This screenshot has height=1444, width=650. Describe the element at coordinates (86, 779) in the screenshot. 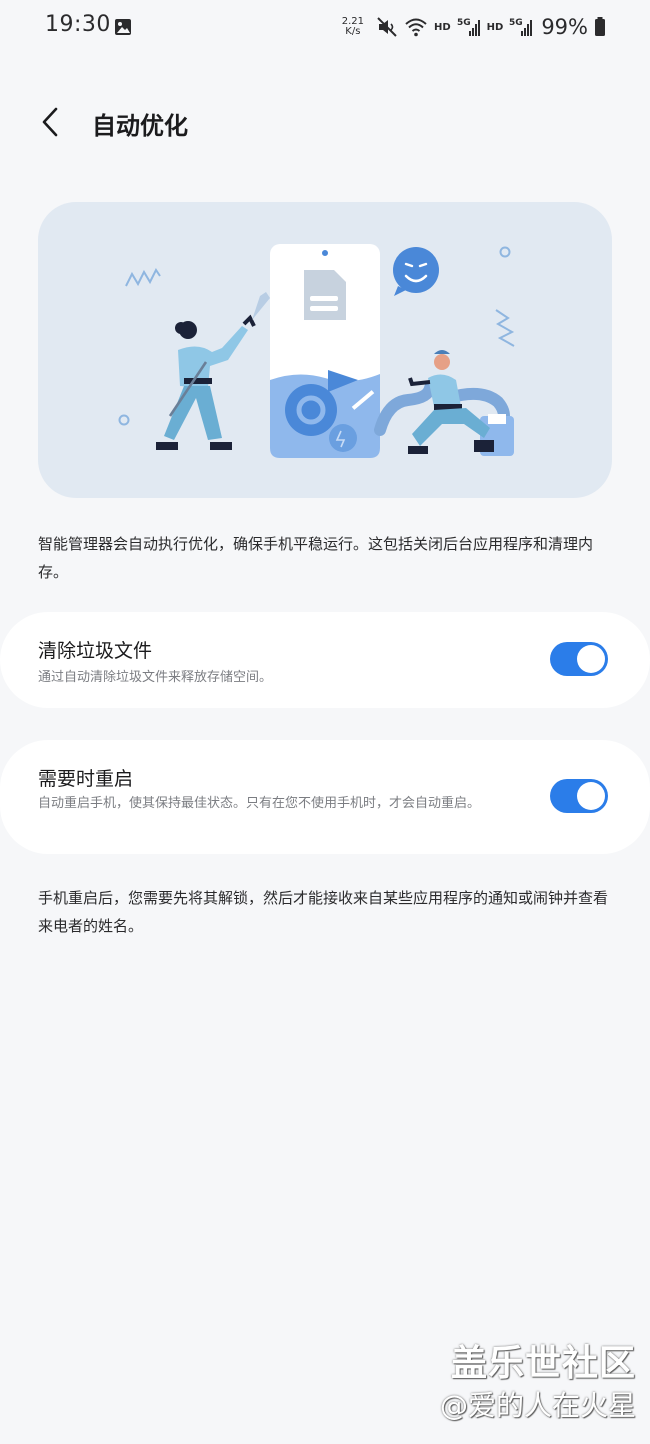

I see `setting-title: 需要时重启` at that location.